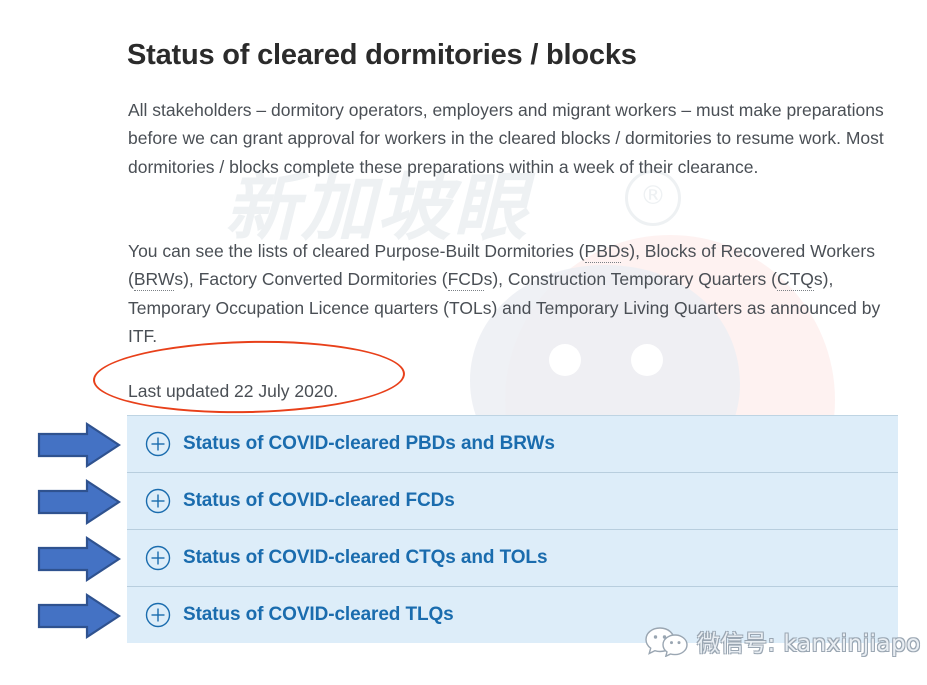 This screenshot has height=685, width=927. Describe the element at coordinates (512, 500) in the screenshot. I see `accordion-item-fcds: Status of COVID-cleared FCDs` at that location.